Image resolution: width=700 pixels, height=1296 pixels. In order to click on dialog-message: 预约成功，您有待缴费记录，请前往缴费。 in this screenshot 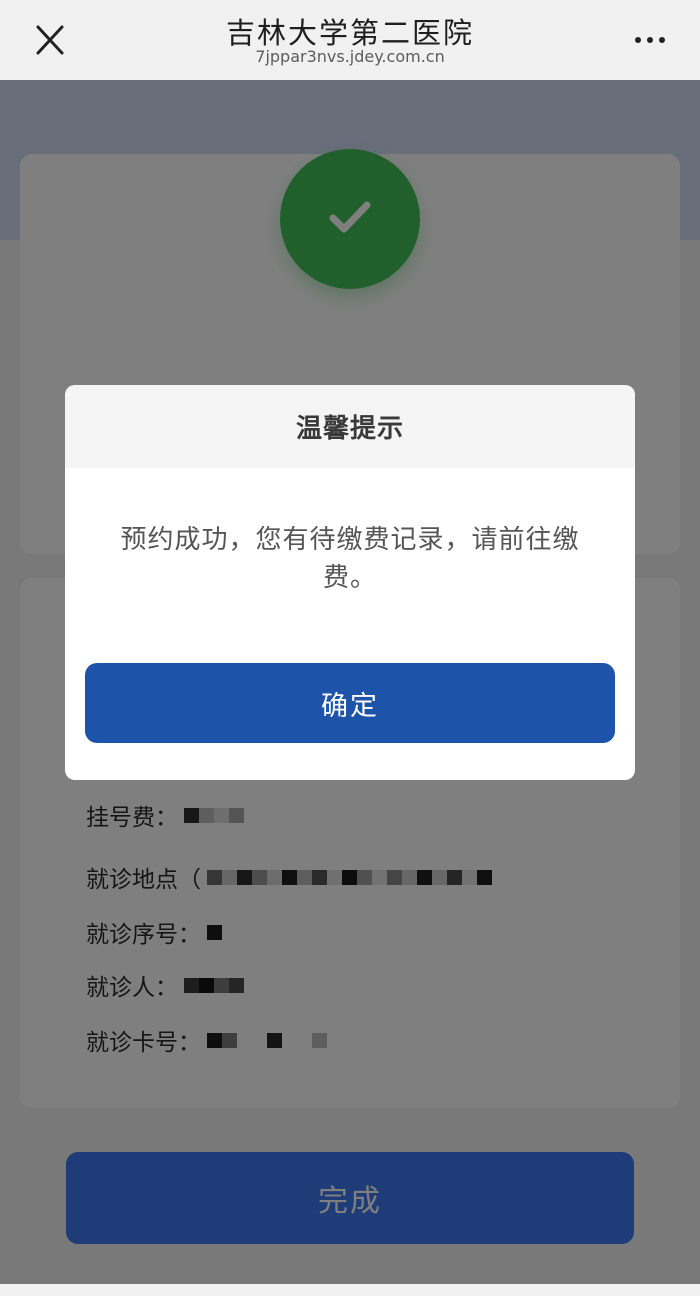, I will do `click(350, 559)`.